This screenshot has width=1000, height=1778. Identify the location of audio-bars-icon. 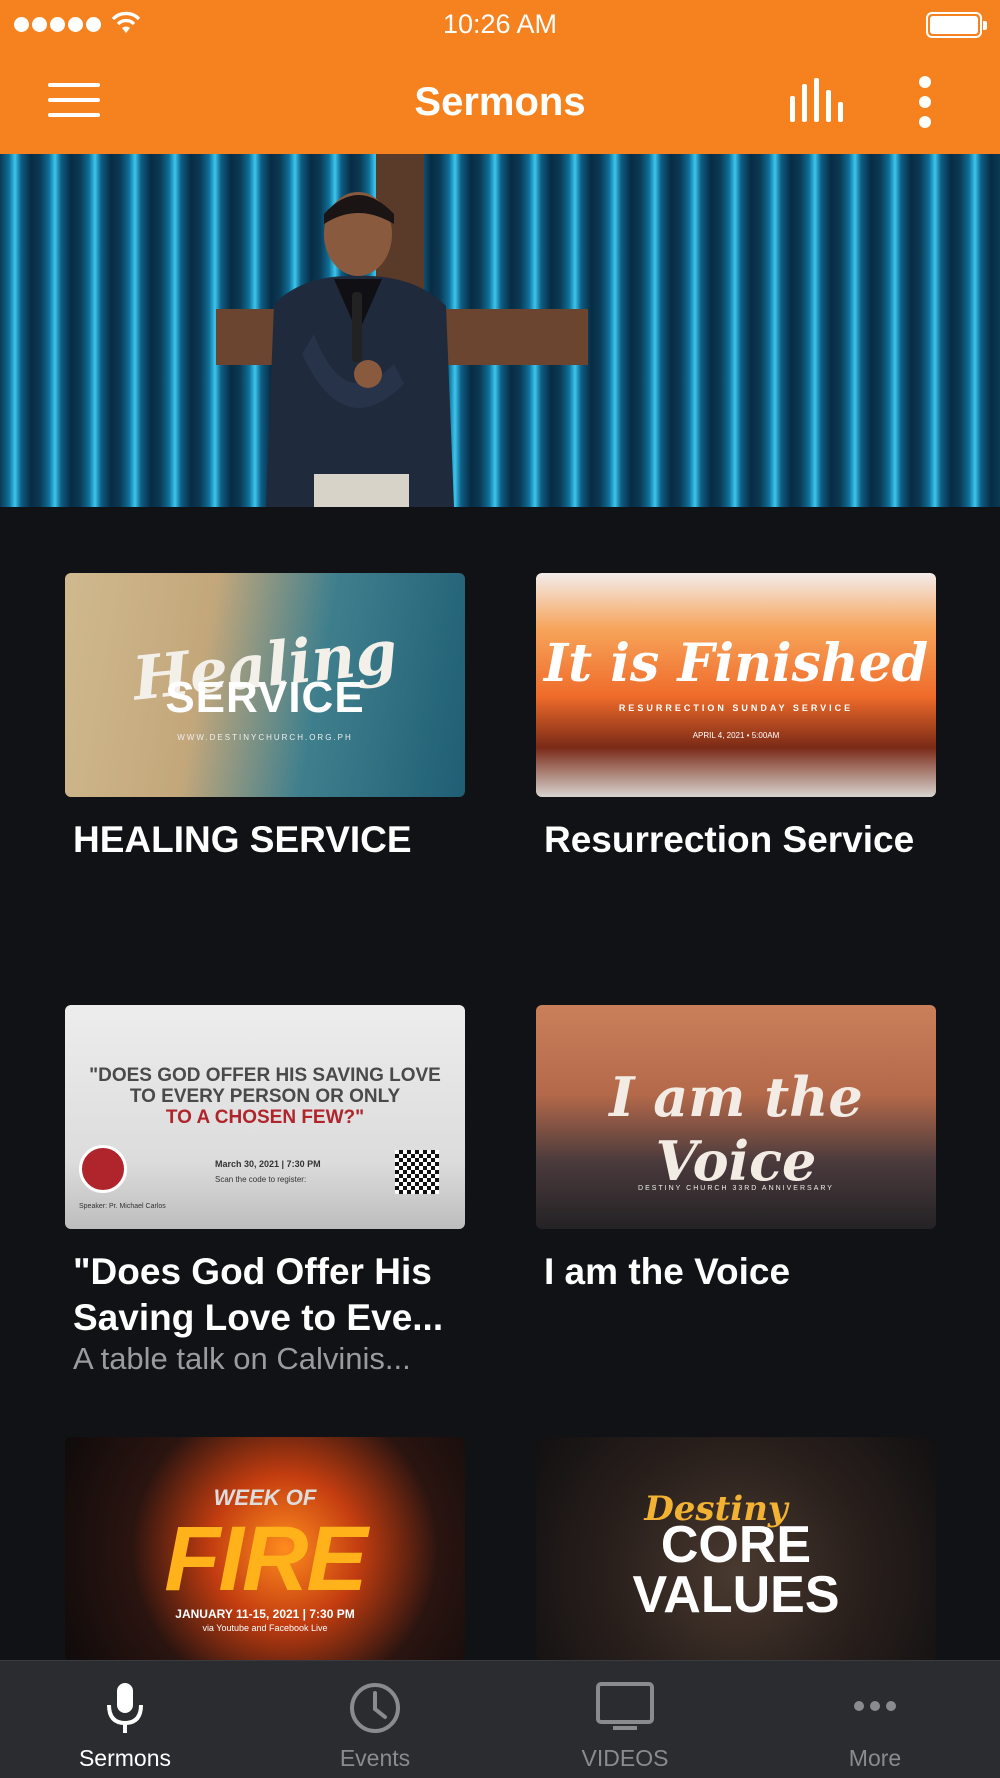
(816, 103).